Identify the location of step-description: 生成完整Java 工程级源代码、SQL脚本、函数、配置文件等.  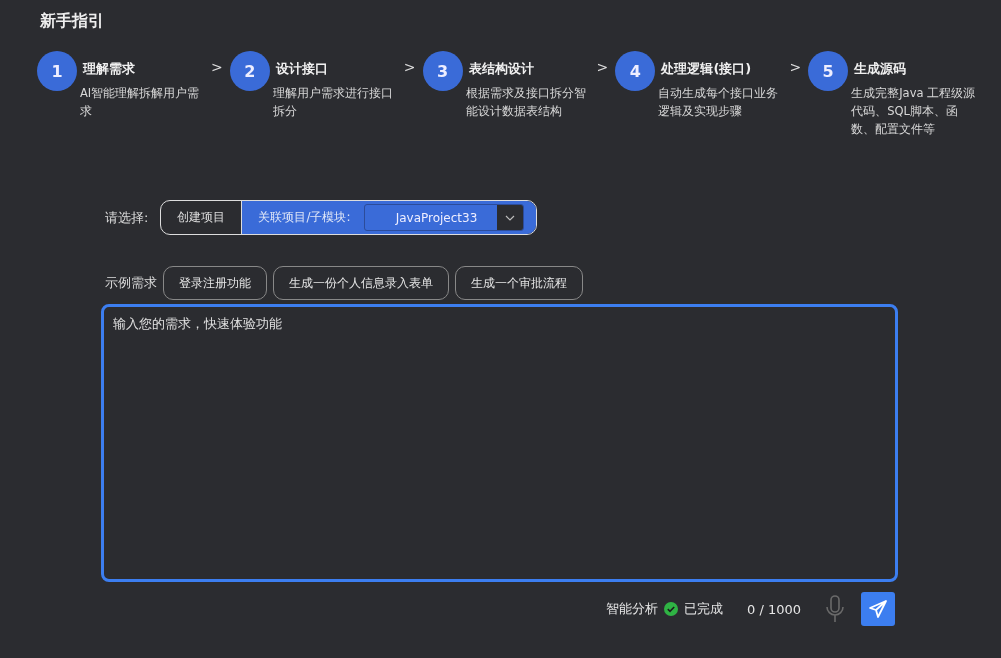
(914, 111).